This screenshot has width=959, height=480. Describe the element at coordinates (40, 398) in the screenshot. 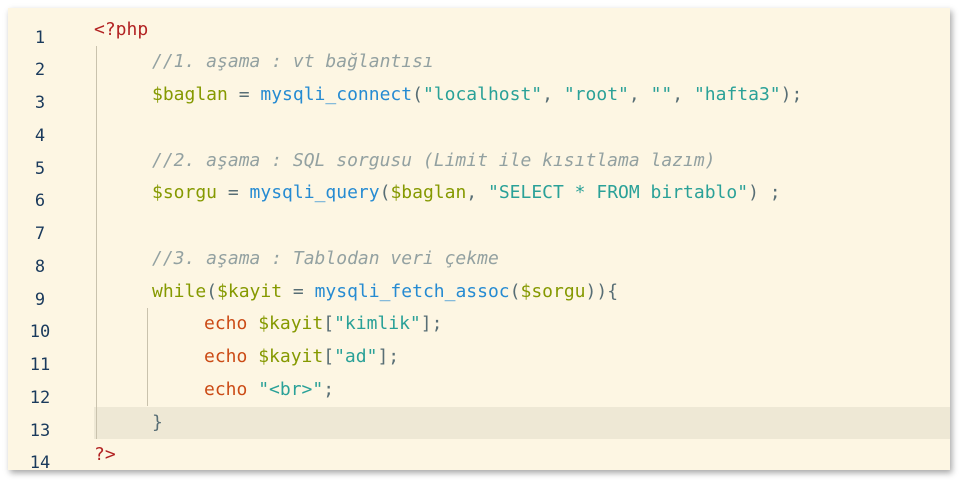

I see `line-number: 12` at that location.